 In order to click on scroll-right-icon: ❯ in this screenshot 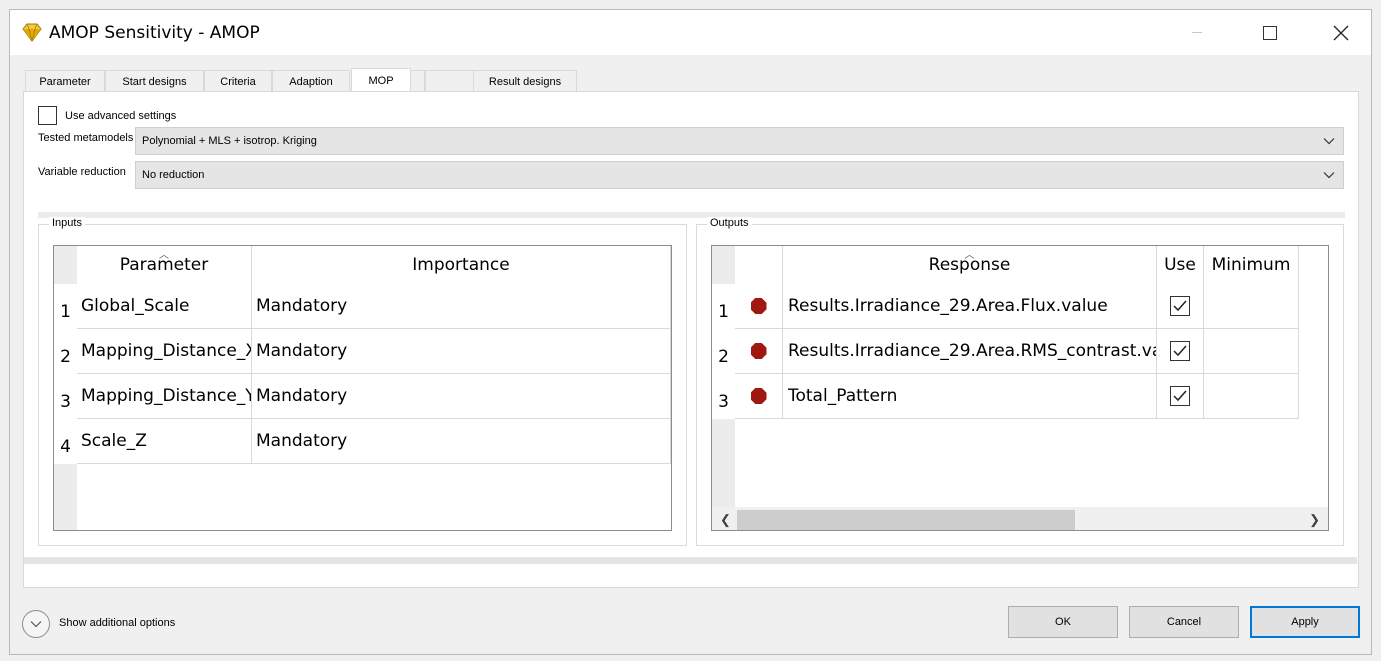, I will do `click(1314, 520)`.